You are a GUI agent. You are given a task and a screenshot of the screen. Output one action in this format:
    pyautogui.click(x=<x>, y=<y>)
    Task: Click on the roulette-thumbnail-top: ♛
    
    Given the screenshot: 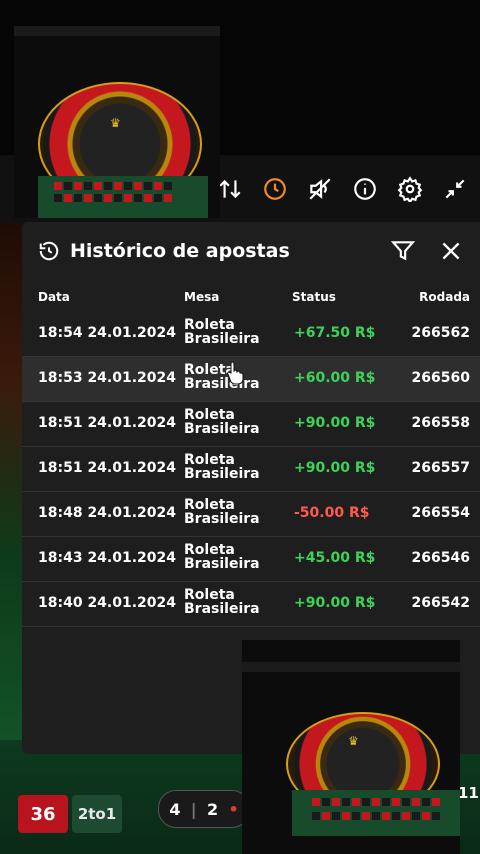 What is the action you would take?
    pyautogui.click(x=117, y=122)
    